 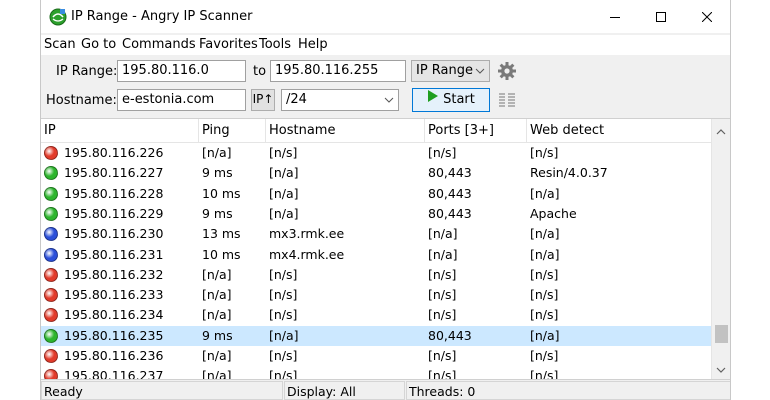 What do you see at coordinates (232, 131) in the screenshot?
I see `column-header-ping: Ping` at bounding box center [232, 131].